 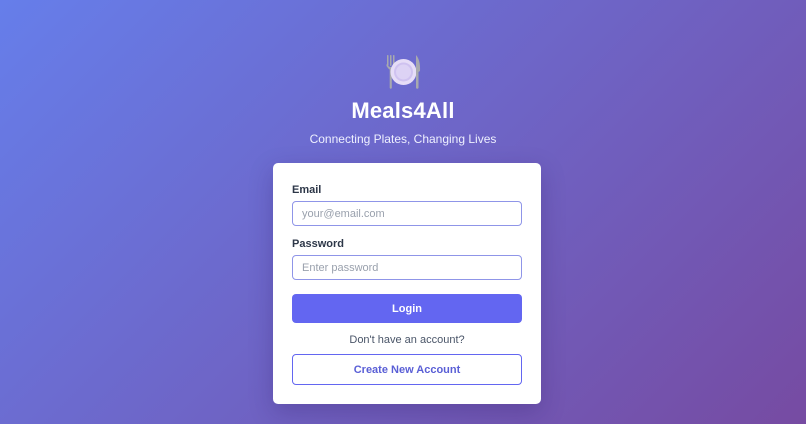 I want to click on app-title: Meals4All, so click(x=403, y=110).